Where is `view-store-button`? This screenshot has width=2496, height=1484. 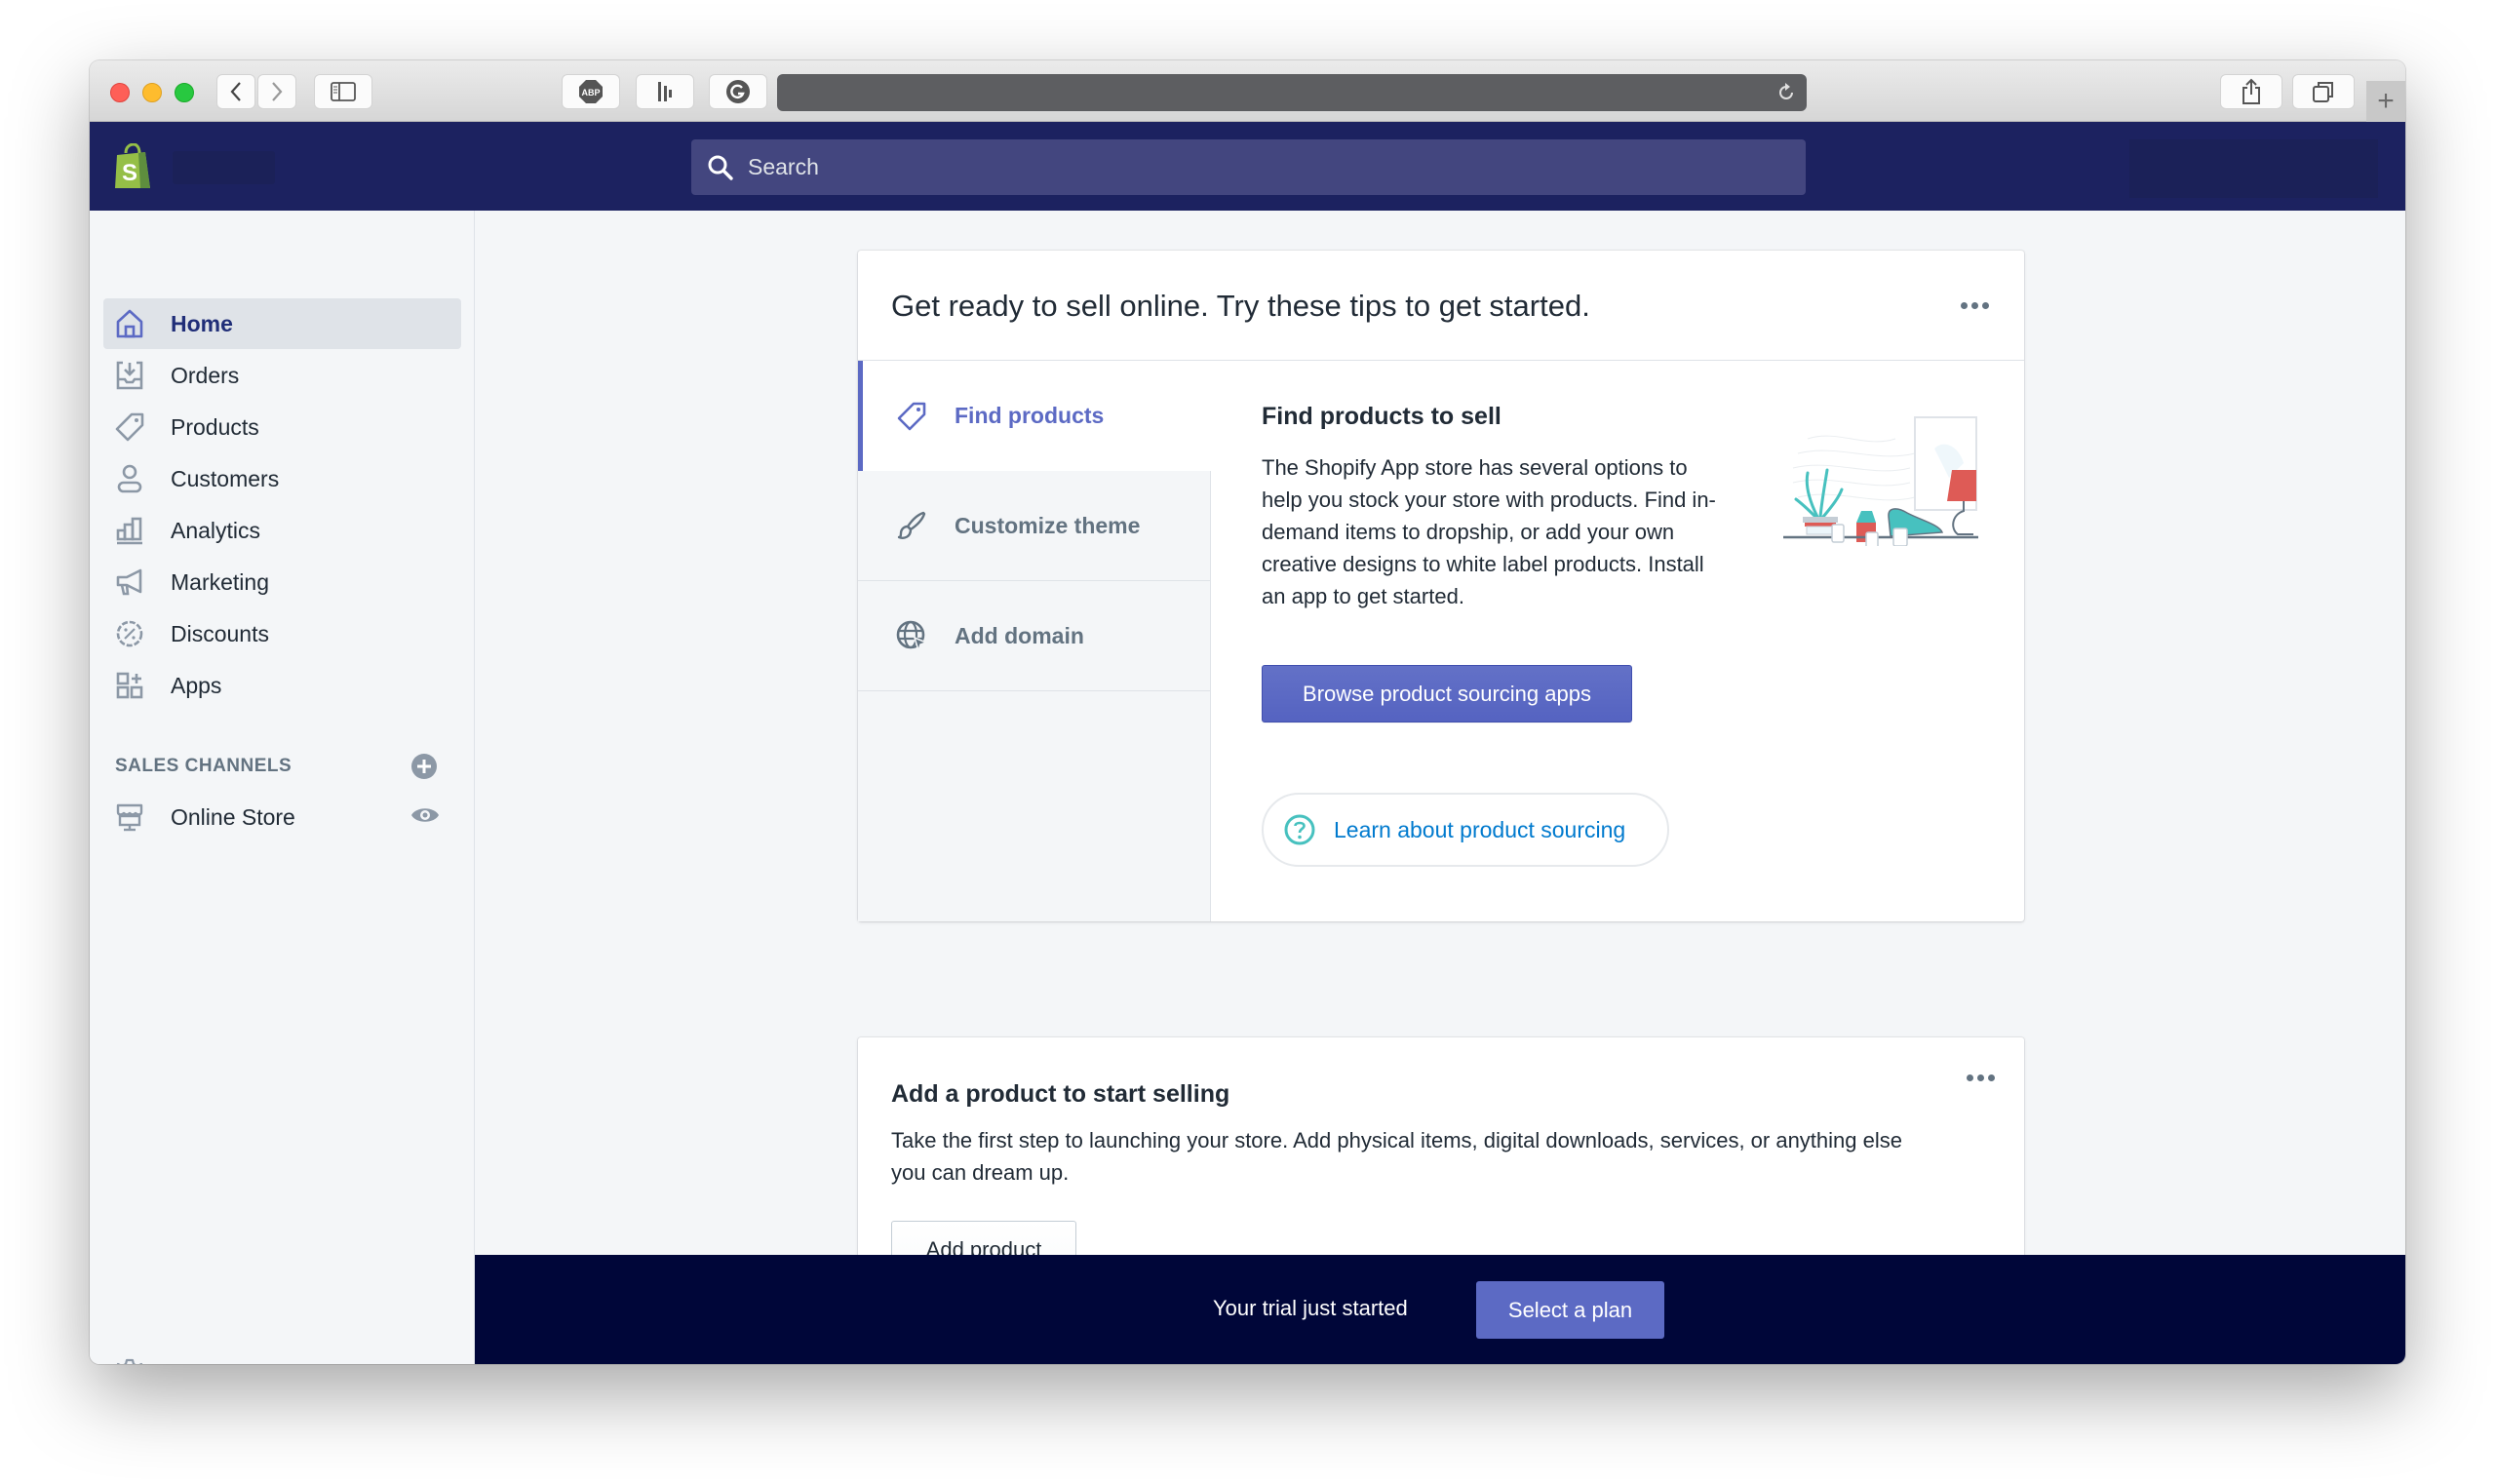
view-store-button is located at coordinates (425, 817).